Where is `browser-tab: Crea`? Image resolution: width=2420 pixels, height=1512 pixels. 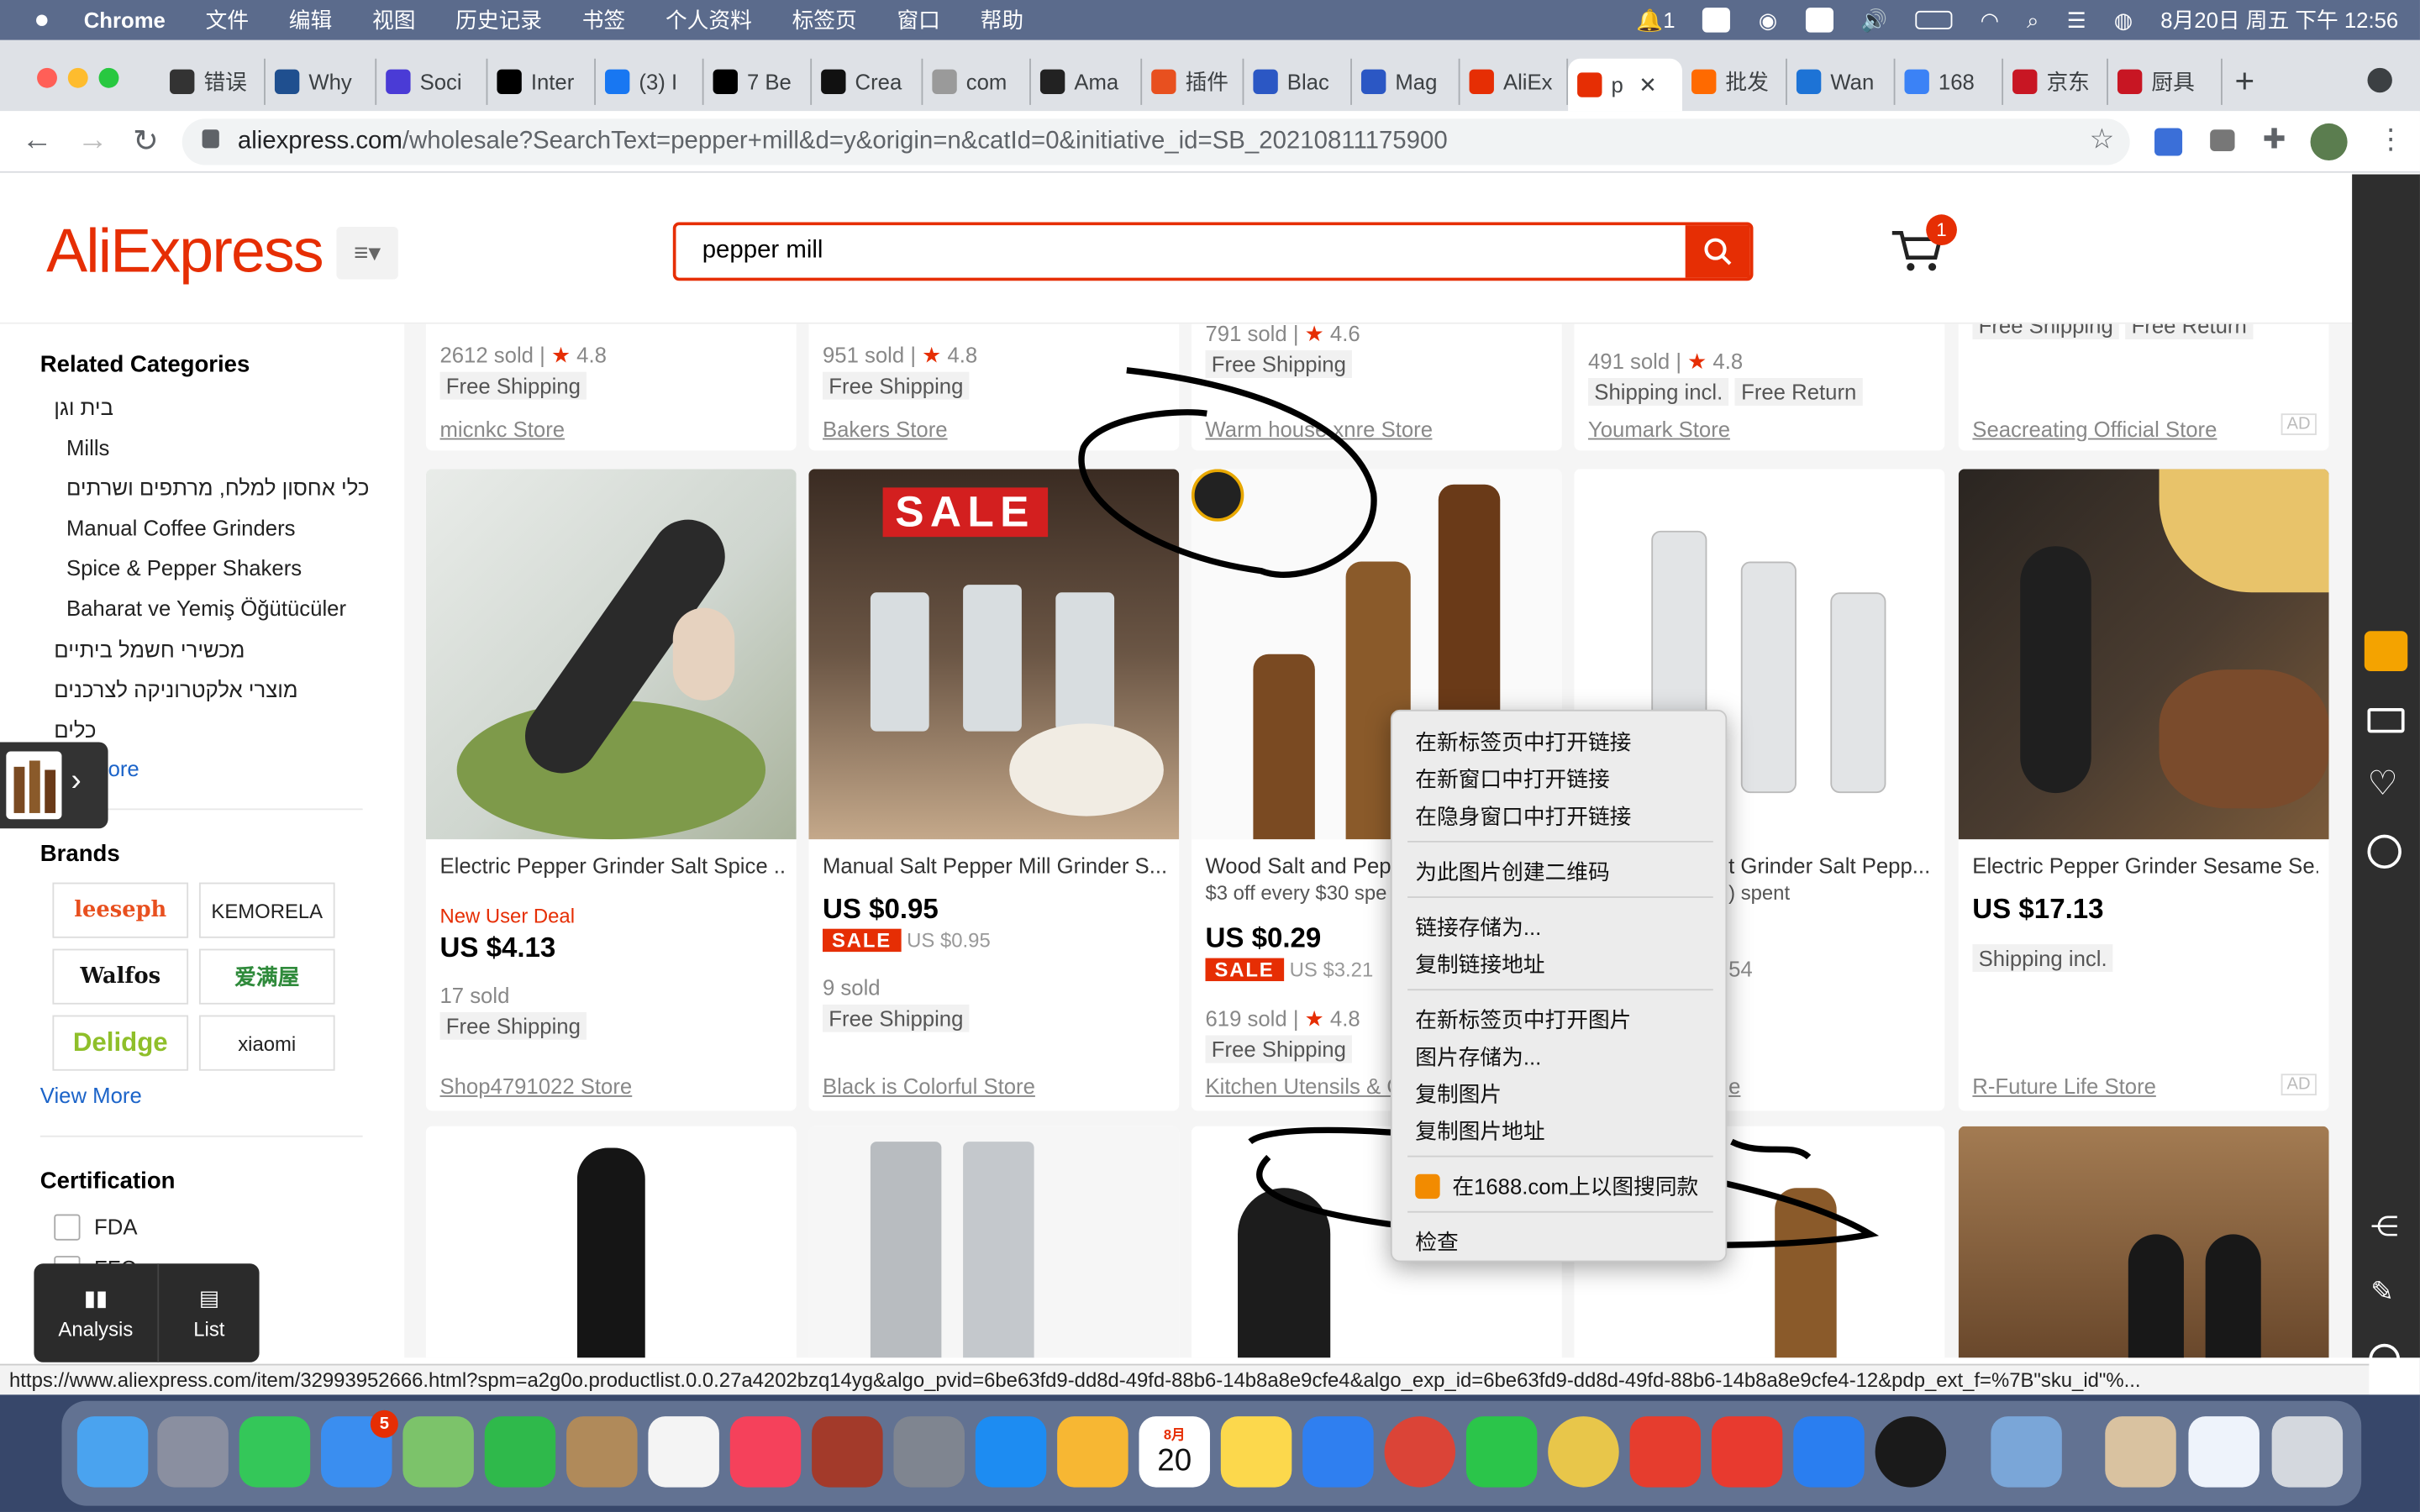 browser-tab: Crea is located at coordinates (868, 81).